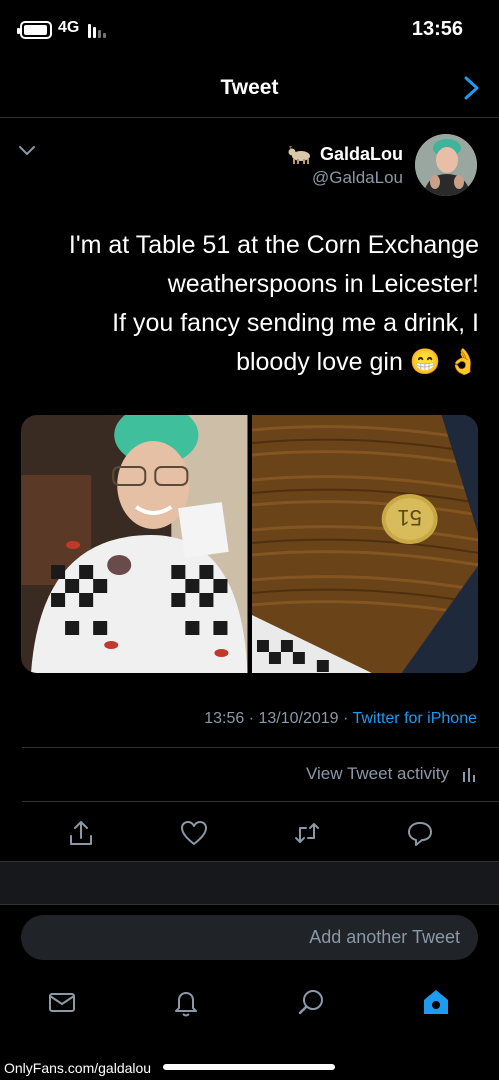 The height and width of the screenshot is (1080, 499). I want to click on chevron-down-icon, so click(27, 151).